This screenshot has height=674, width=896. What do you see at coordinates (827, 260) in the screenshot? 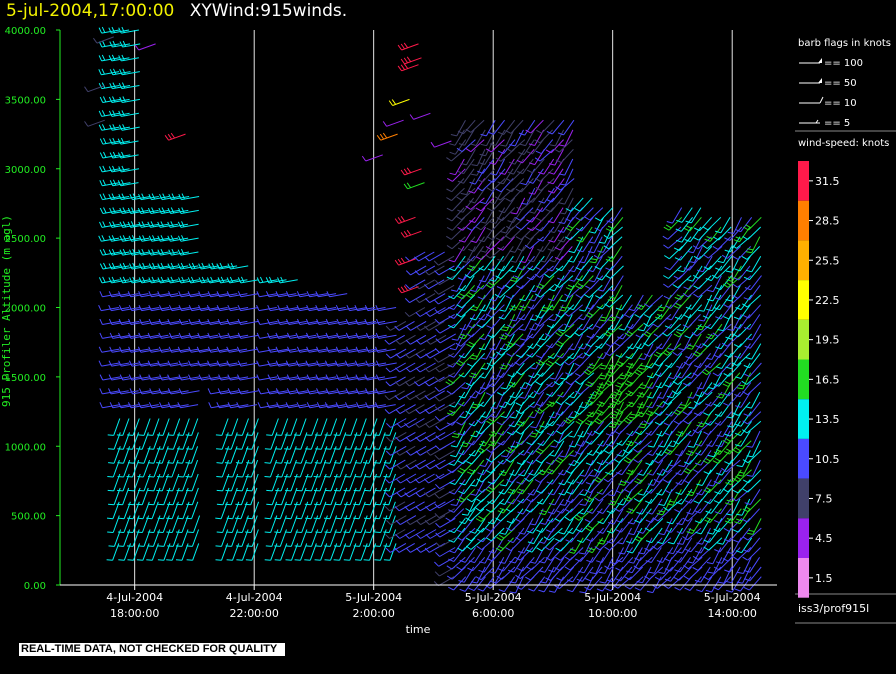
I see `colorbar-label: 25.5` at bounding box center [827, 260].